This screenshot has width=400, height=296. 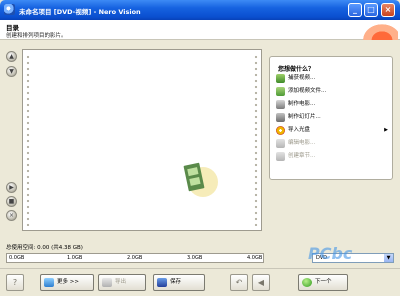 What do you see at coordinates (280, 156) in the screenshot?
I see `chapter-icon` at bounding box center [280, 156].